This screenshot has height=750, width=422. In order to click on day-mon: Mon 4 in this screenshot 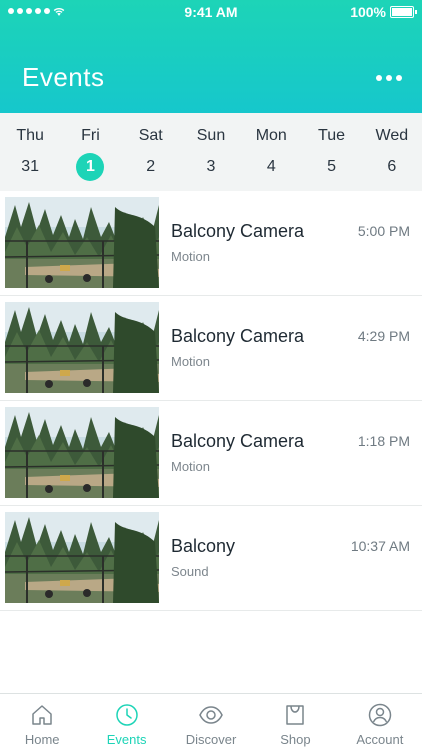, I will do `click(271, 152)`.